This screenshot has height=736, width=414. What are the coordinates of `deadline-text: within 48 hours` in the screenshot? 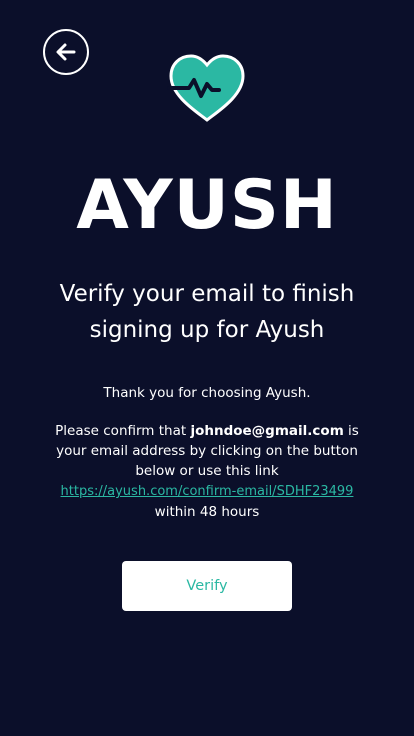 It's located at (207, 512).